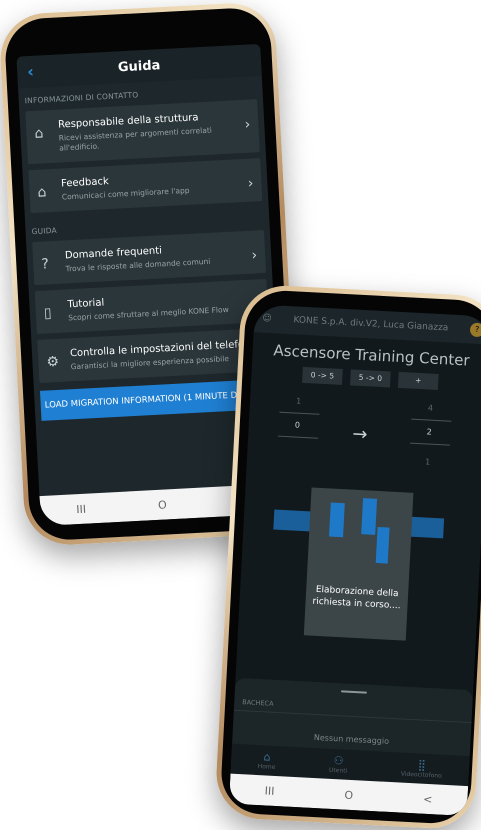 This screenshot has width=481, height=830. I want to click on tab-label: Home, so click(266, 767).